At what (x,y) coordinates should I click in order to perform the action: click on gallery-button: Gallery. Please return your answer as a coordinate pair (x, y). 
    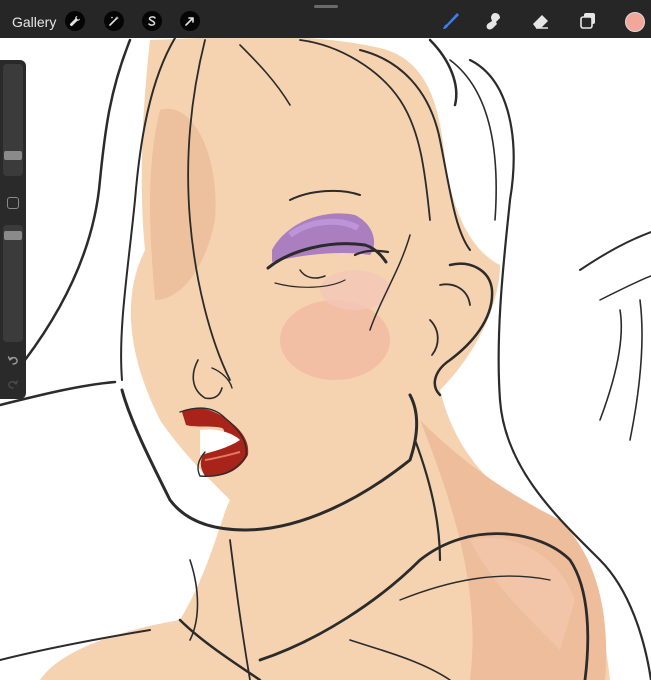
    Looking at the image, I should click on (34, 22).